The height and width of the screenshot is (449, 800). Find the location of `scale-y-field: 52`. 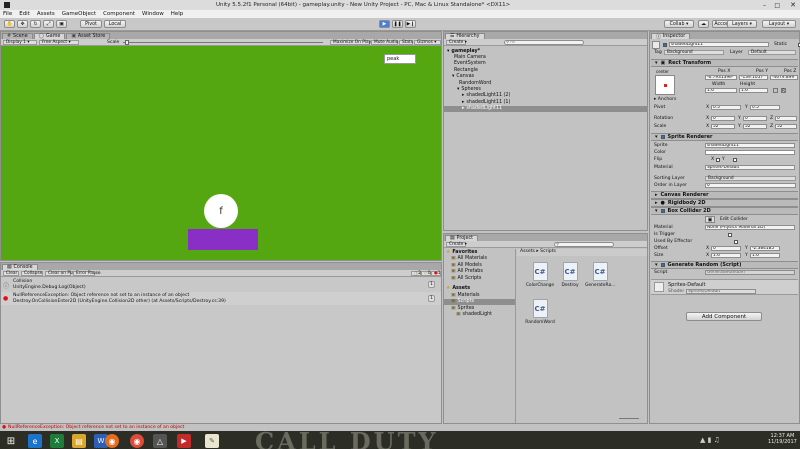

scale-y-field: 52 is located at coordinates (755, 126).